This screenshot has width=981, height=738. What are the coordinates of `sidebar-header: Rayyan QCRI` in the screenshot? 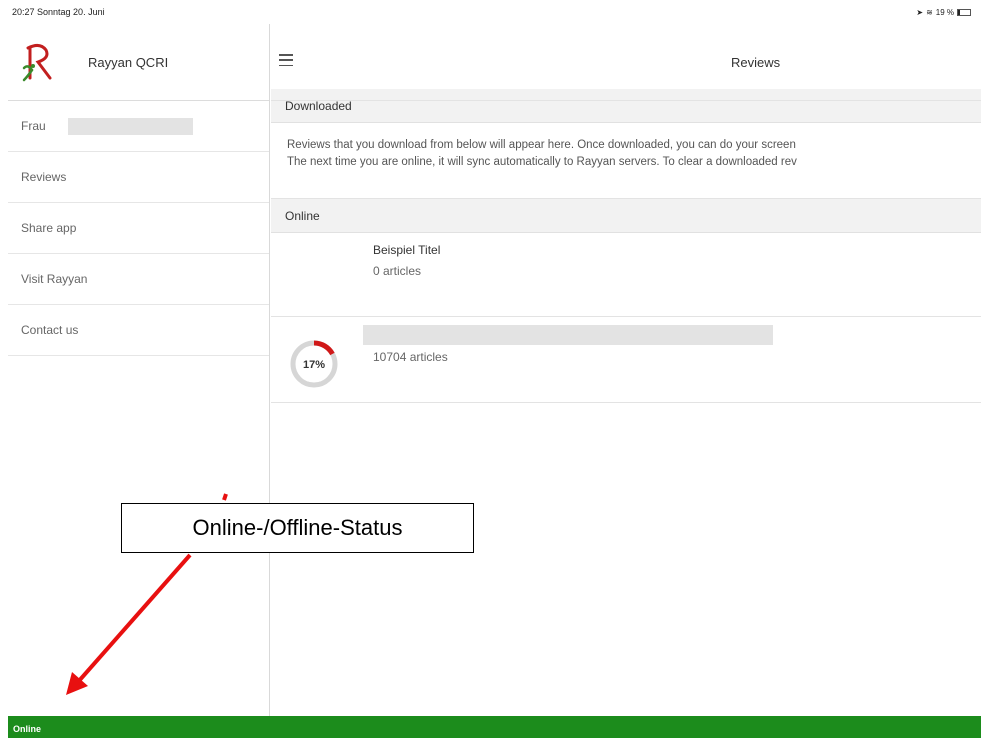 It's located at (138, 62).